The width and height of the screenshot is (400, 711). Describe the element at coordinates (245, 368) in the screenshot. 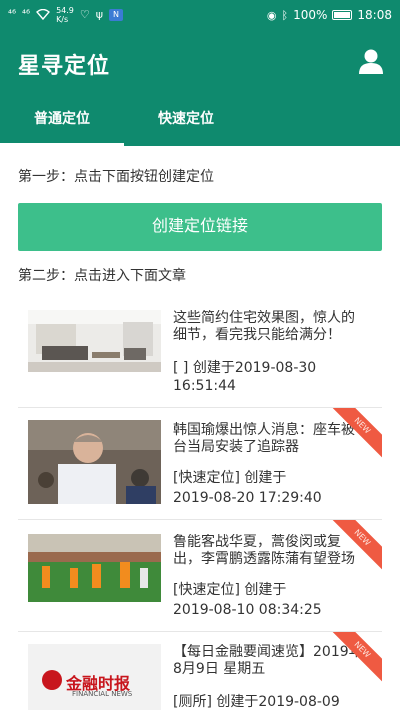

I see `article-meta: [ ] 创建于2019-08-30` at that location.